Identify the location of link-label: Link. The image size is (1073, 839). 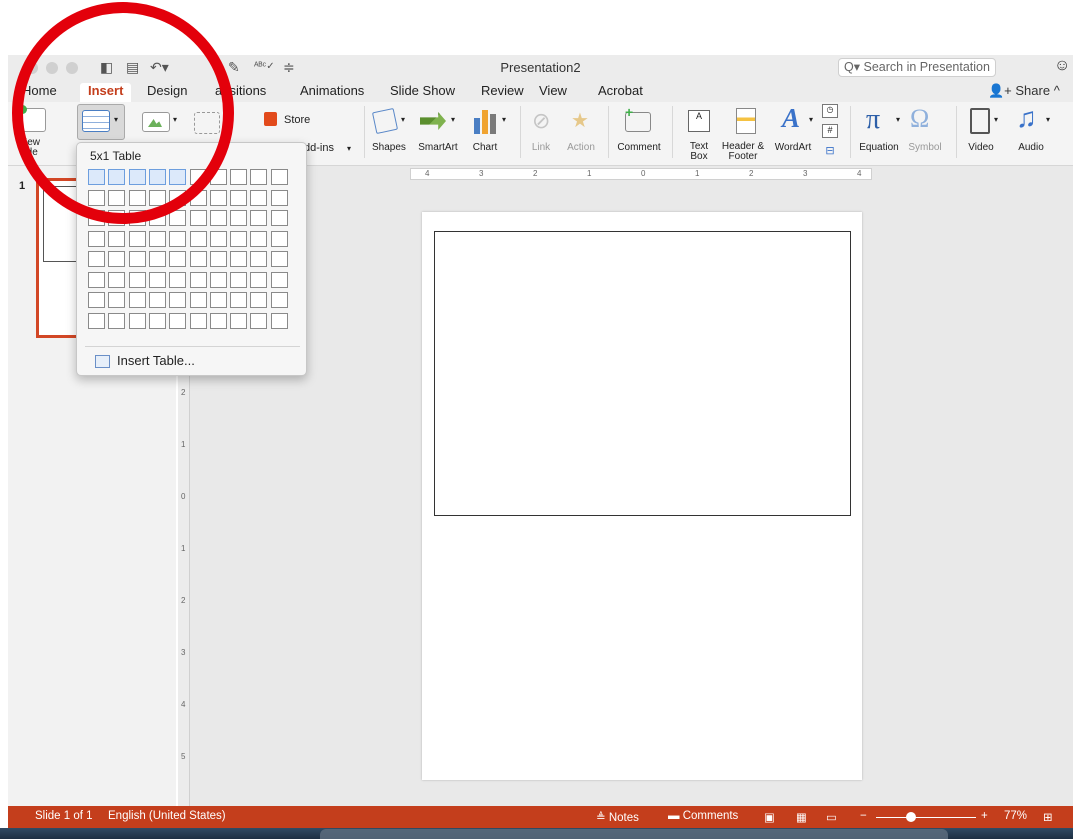
(541, 147).